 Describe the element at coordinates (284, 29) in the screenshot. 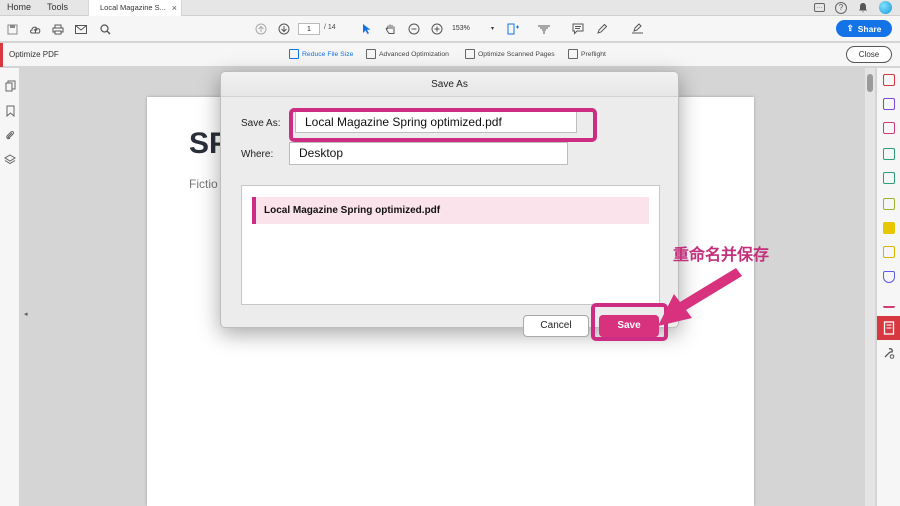

I see `page-down-icon` at that location.